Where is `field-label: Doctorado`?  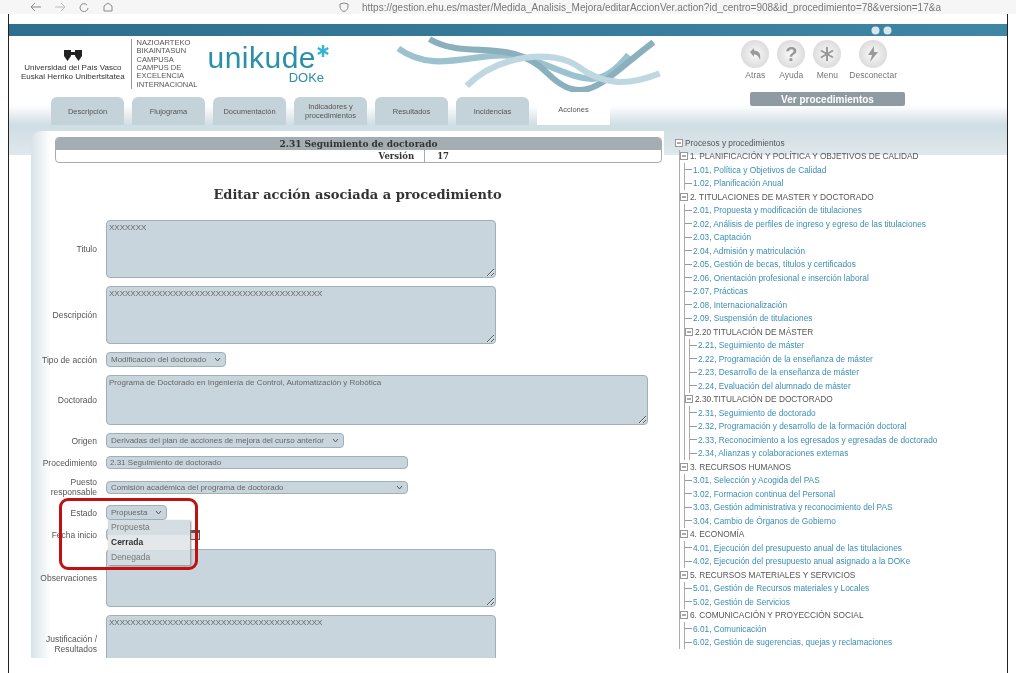 field-label: Doctorado is located at coordinates (76, 400).